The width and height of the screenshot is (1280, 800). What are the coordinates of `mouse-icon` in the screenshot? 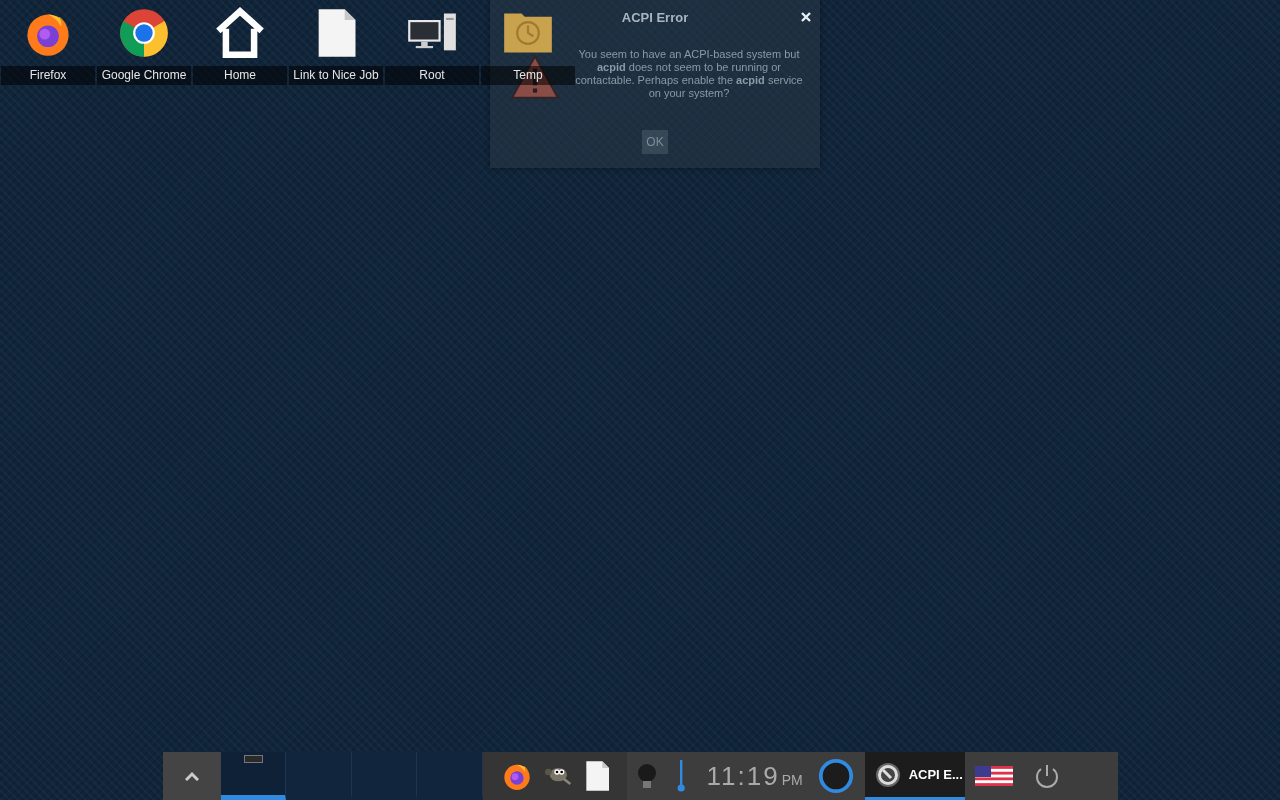 It's located at (646, 776).